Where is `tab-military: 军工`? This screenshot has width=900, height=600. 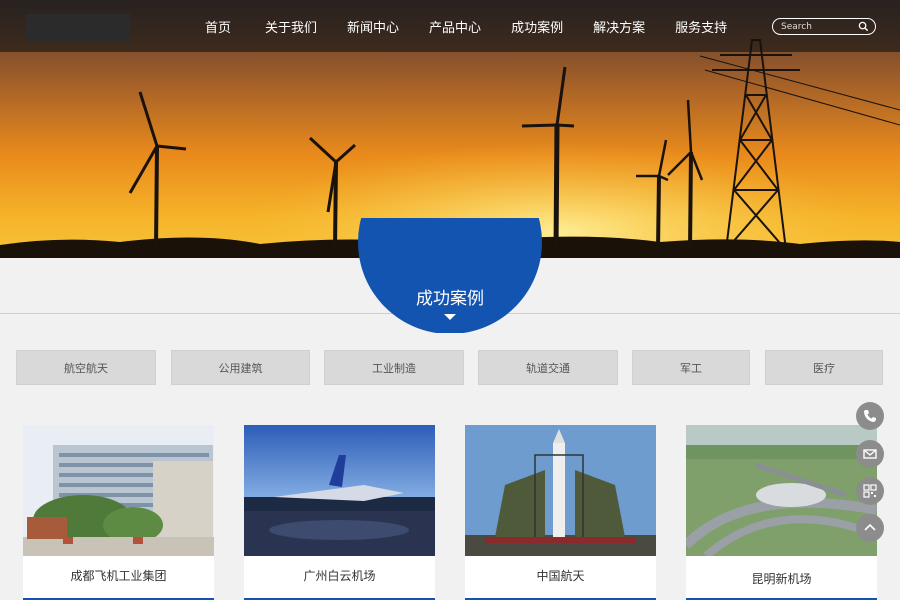
tab-military: 军工 is located at coordinates (691, 367).